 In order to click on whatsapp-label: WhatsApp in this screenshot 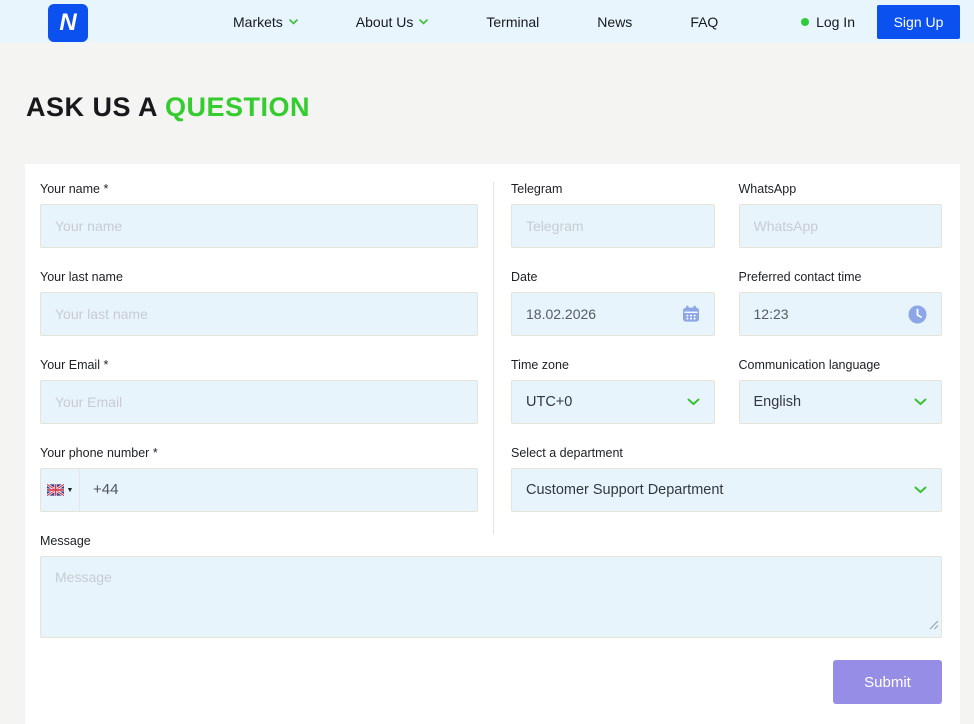, I will do `click(767, 189)`.